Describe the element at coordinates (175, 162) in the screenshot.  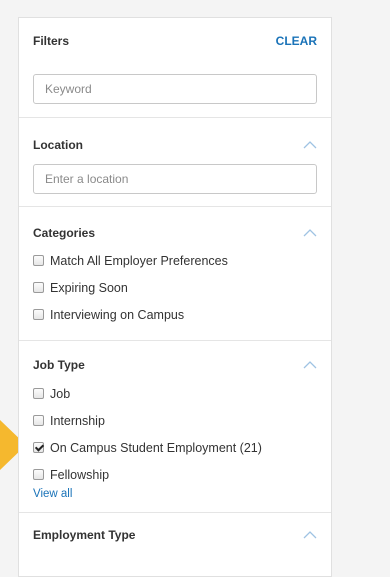
I see `location-section: Location` at that location.